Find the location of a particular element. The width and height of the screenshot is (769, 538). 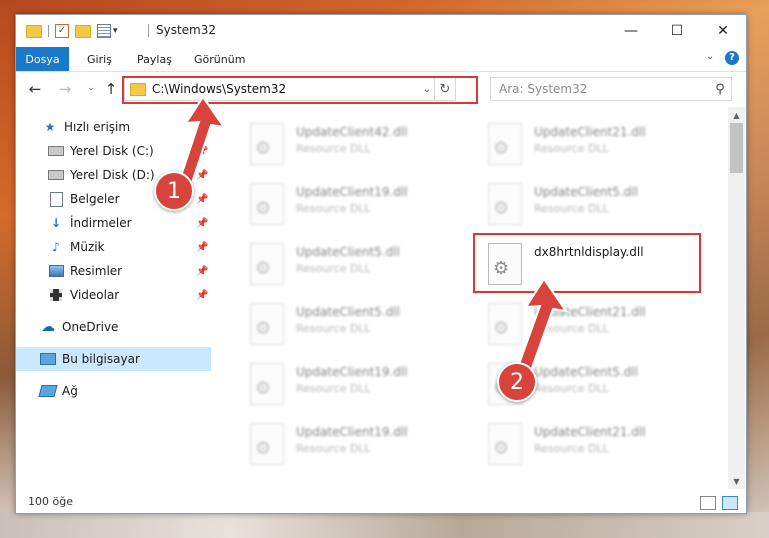

nav-item-label: Belgeler is located at coordinates (95, 199).